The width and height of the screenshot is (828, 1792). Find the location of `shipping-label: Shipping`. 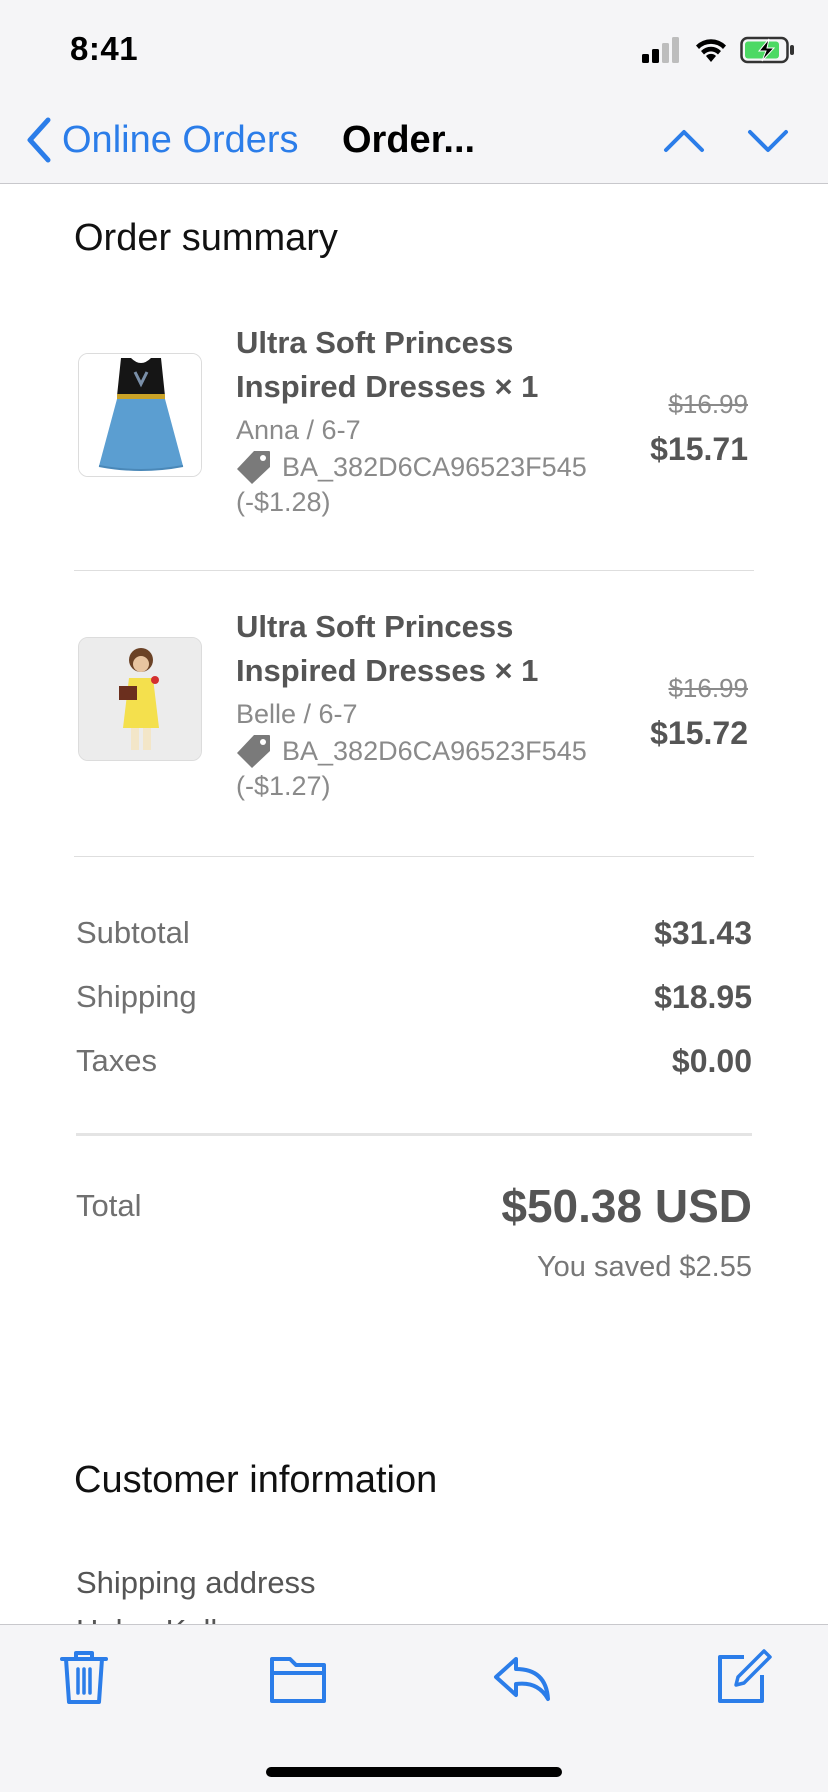

shipping-label: Shipping is located at coordinates (136, 996).